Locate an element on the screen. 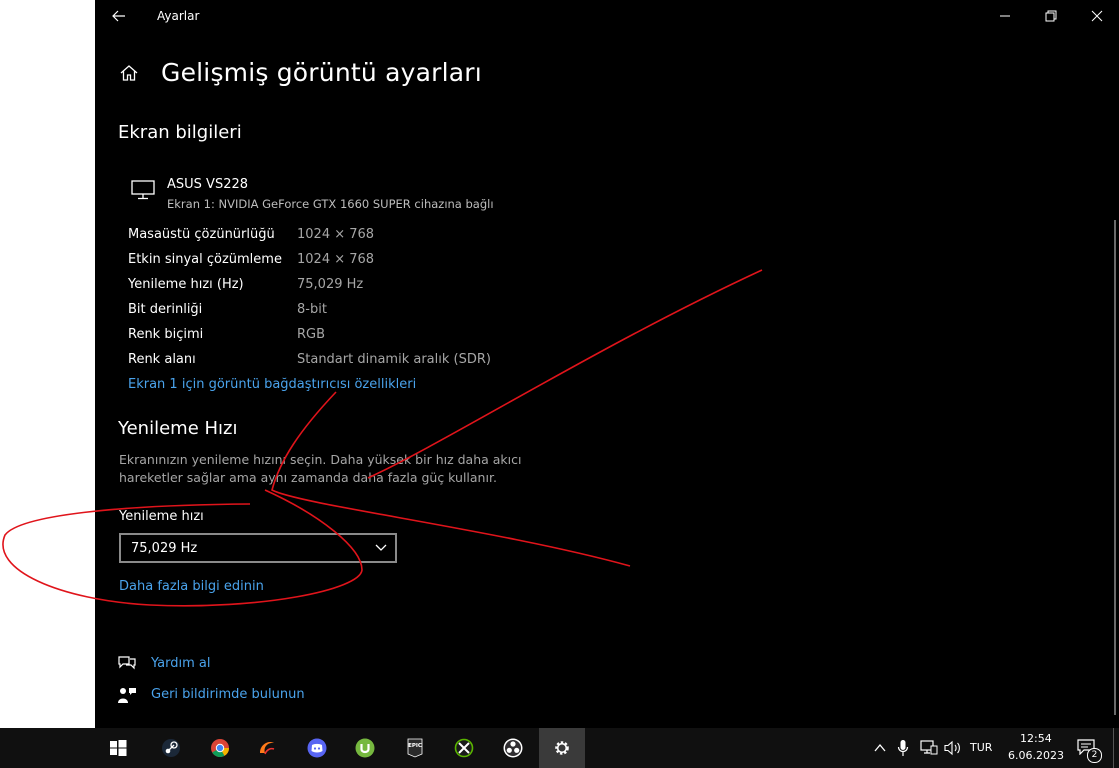  taskbar-discord is located at coordinates (317, 748).